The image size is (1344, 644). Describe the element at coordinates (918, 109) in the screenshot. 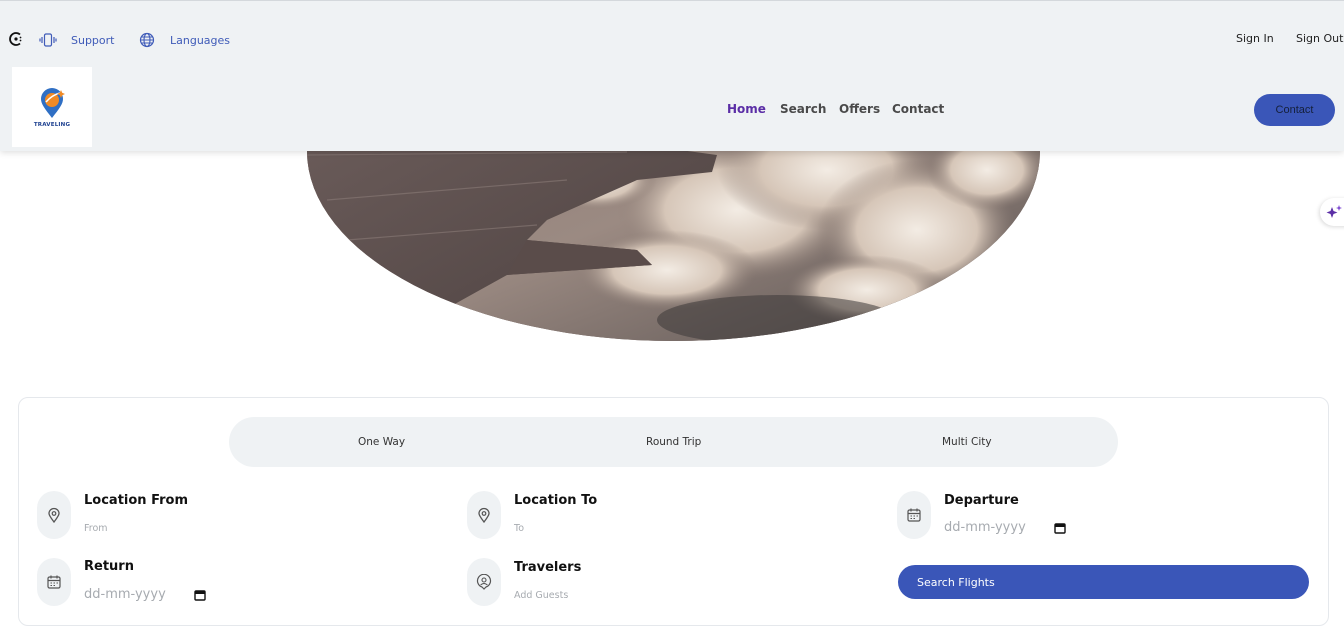

I see `nav-item-contact: Contact` at that location.